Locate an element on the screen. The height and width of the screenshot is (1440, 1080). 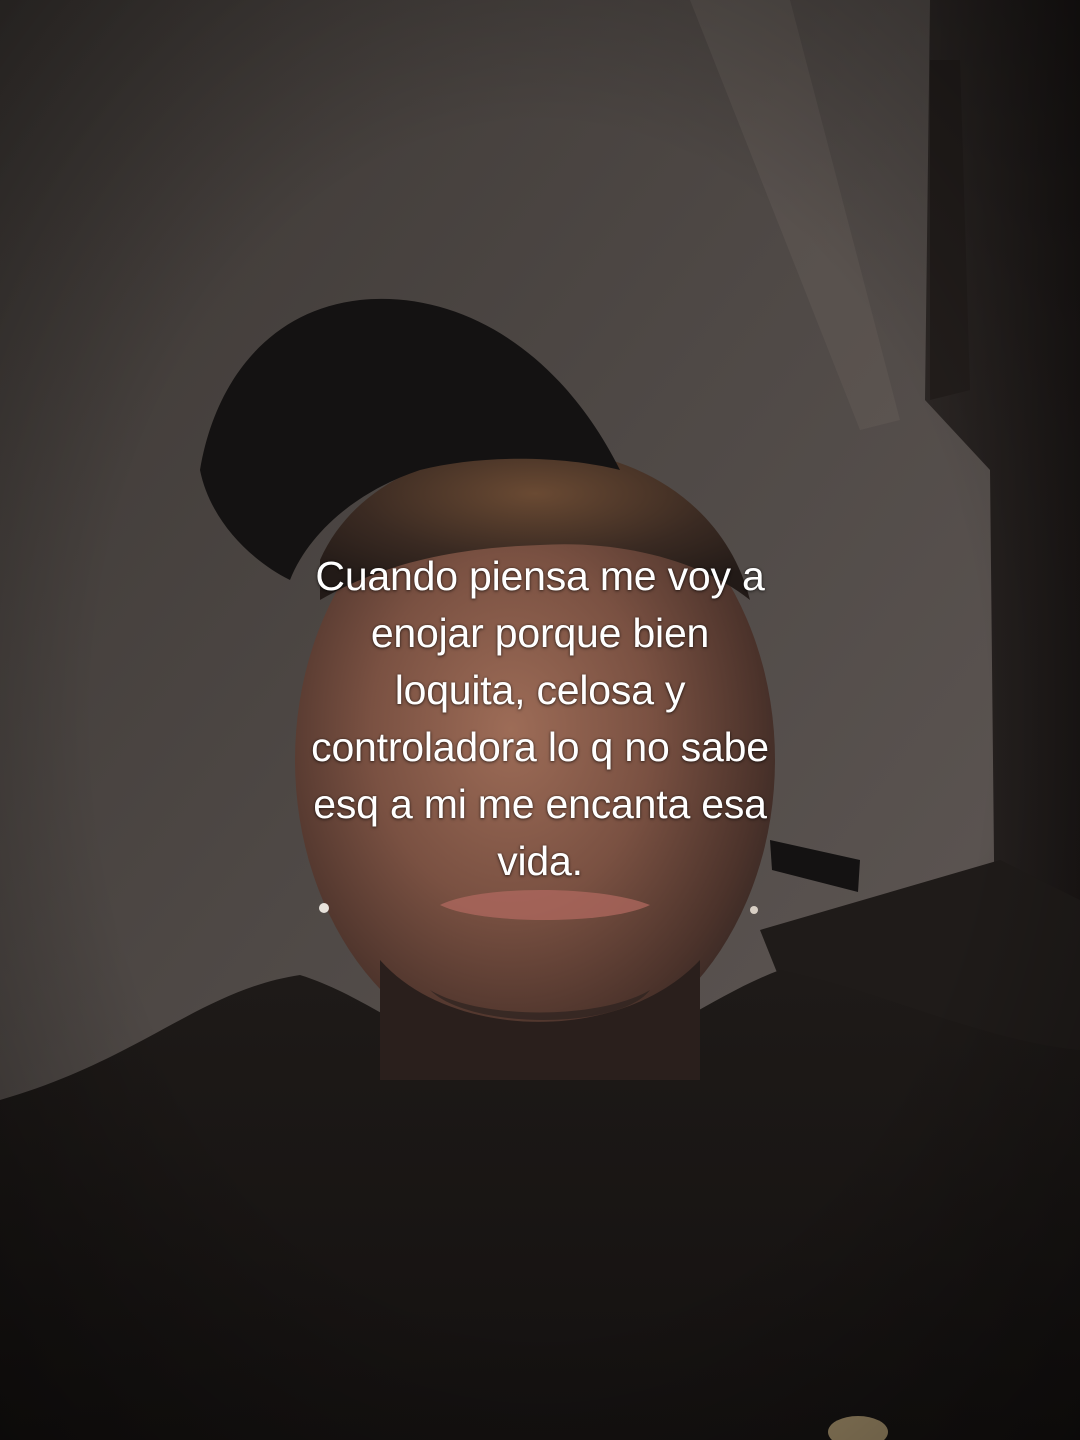
caption-line: enojar porque bien is located at coordinates (540, 633).